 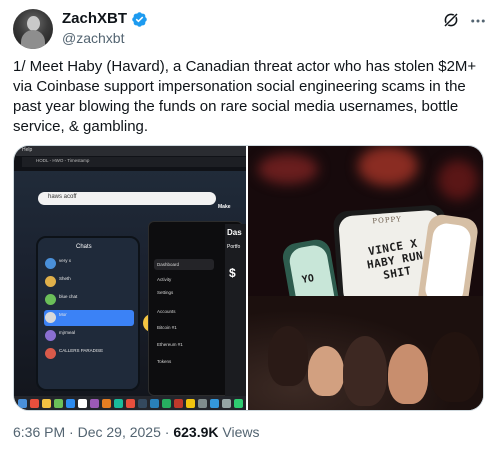 I want to click on chat-name: Mor, so click(x=63, y=314).